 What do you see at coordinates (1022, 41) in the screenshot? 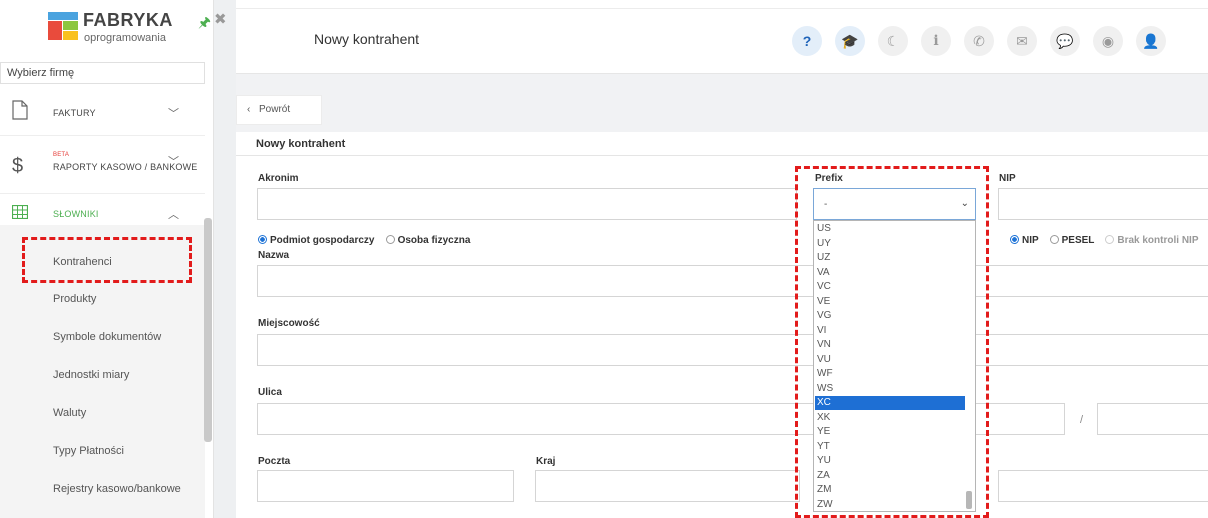
I see `envelope-icon: ✉` at bounding box center [1022, 41].